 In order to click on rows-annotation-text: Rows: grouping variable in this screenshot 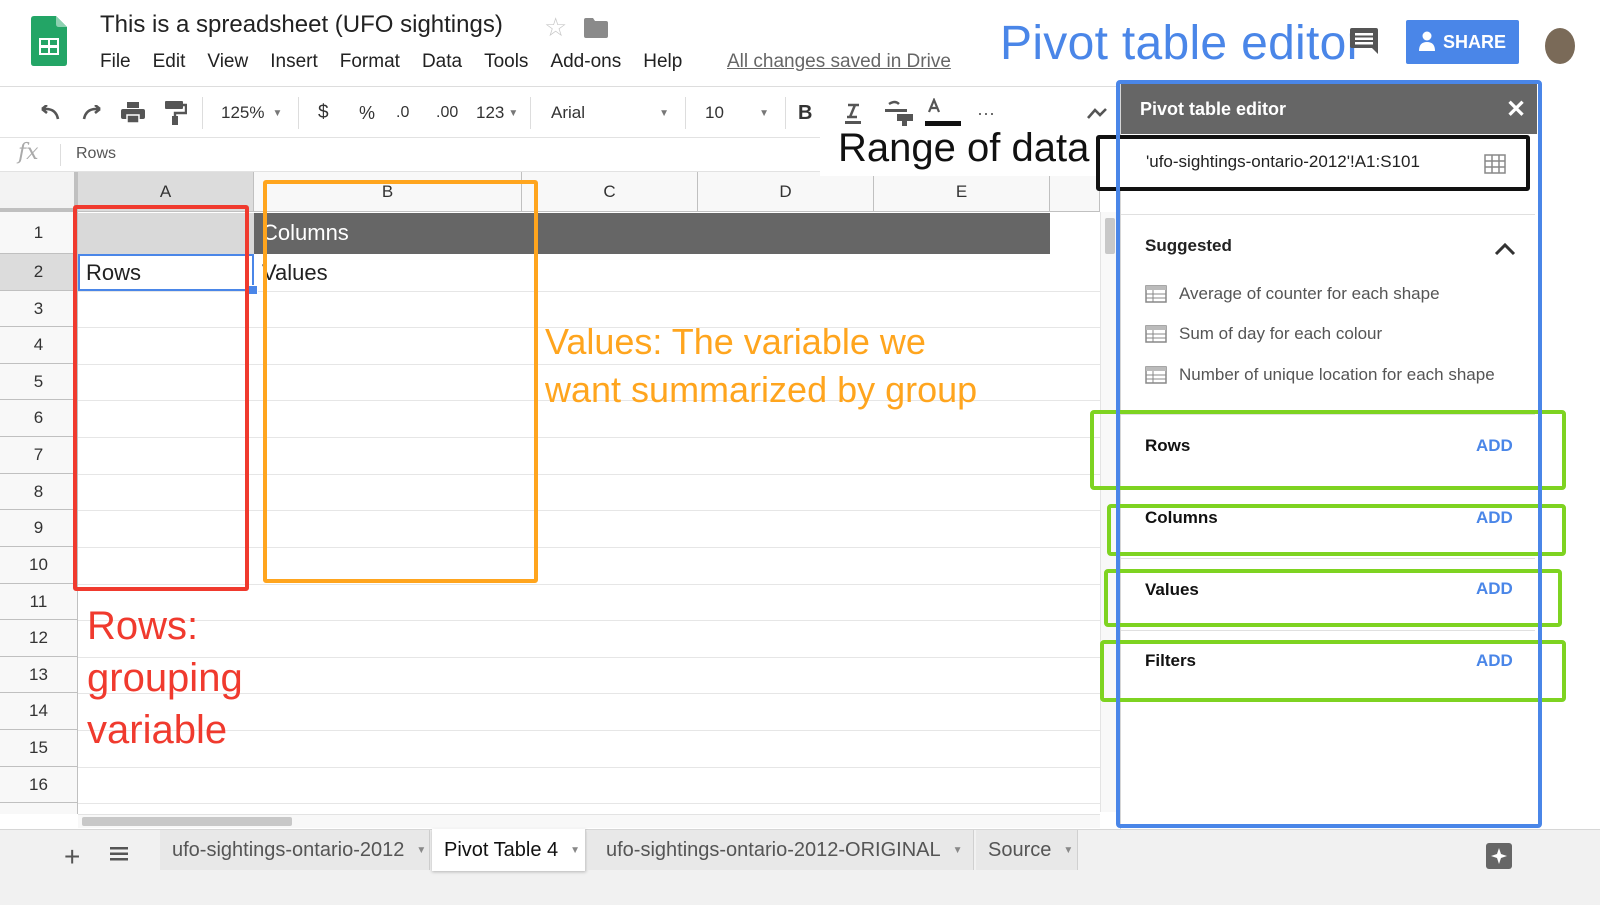, I will do `click(165, 678)`.